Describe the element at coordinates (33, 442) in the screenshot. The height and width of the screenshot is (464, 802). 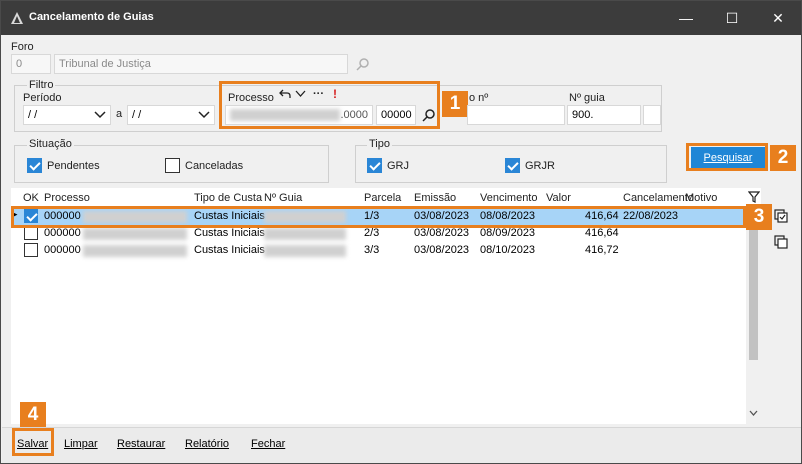
I see `highlight-salvar` at that location.